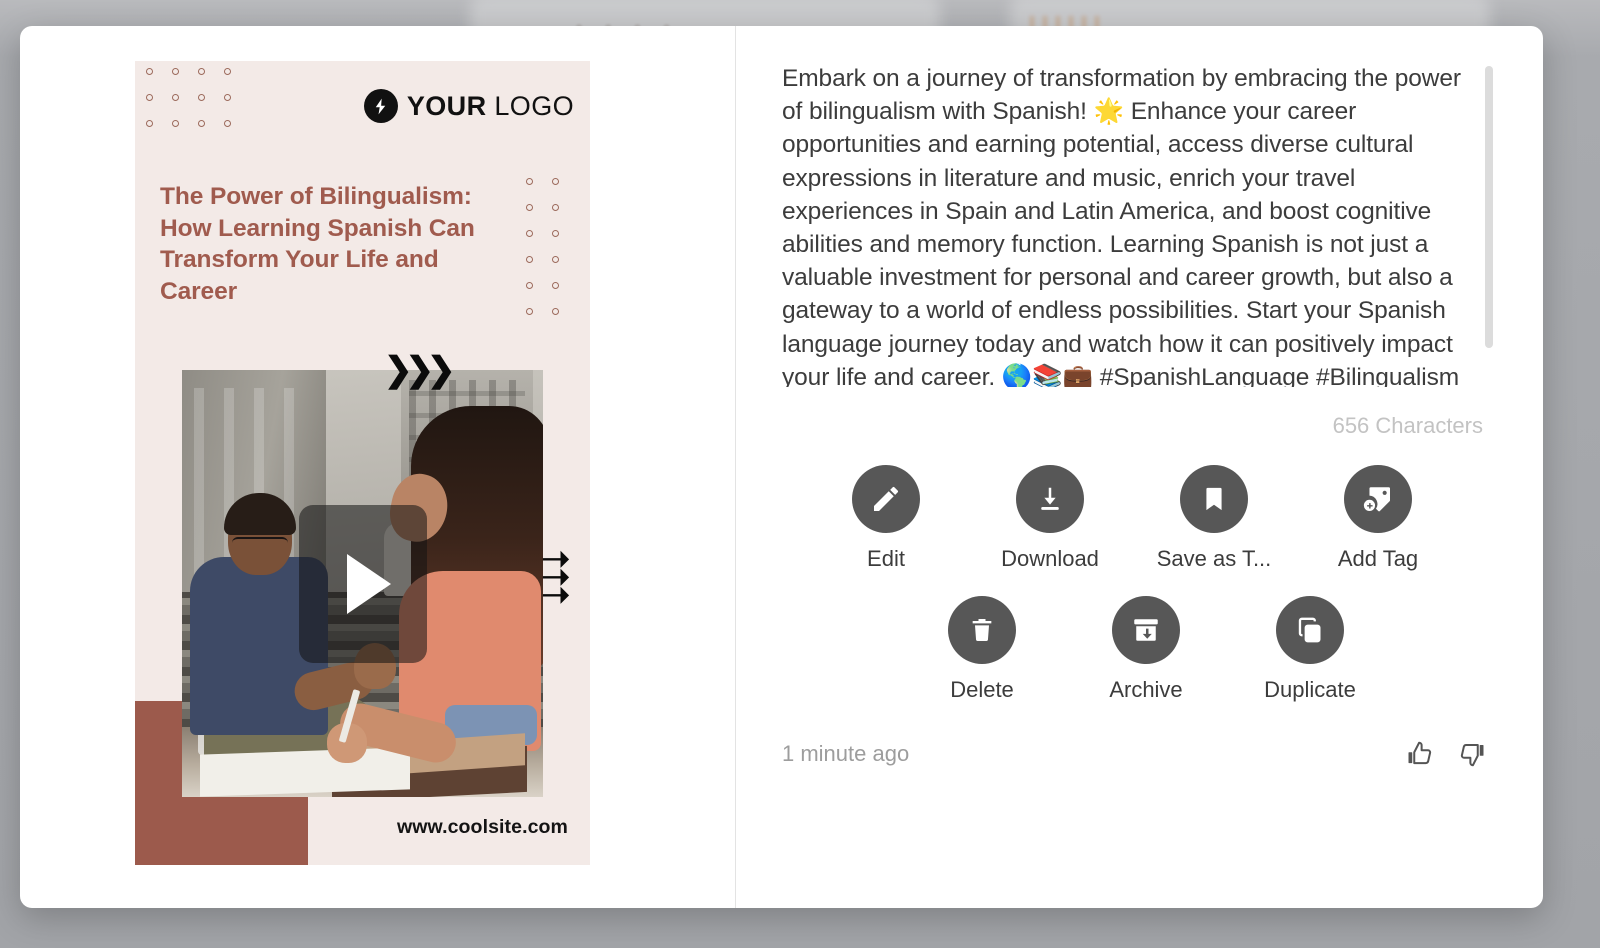  What do you see at coordinates (446, 105) in the screenshot?
I see `logo-bold-word: YOUR` at bounding box center [446, 105].